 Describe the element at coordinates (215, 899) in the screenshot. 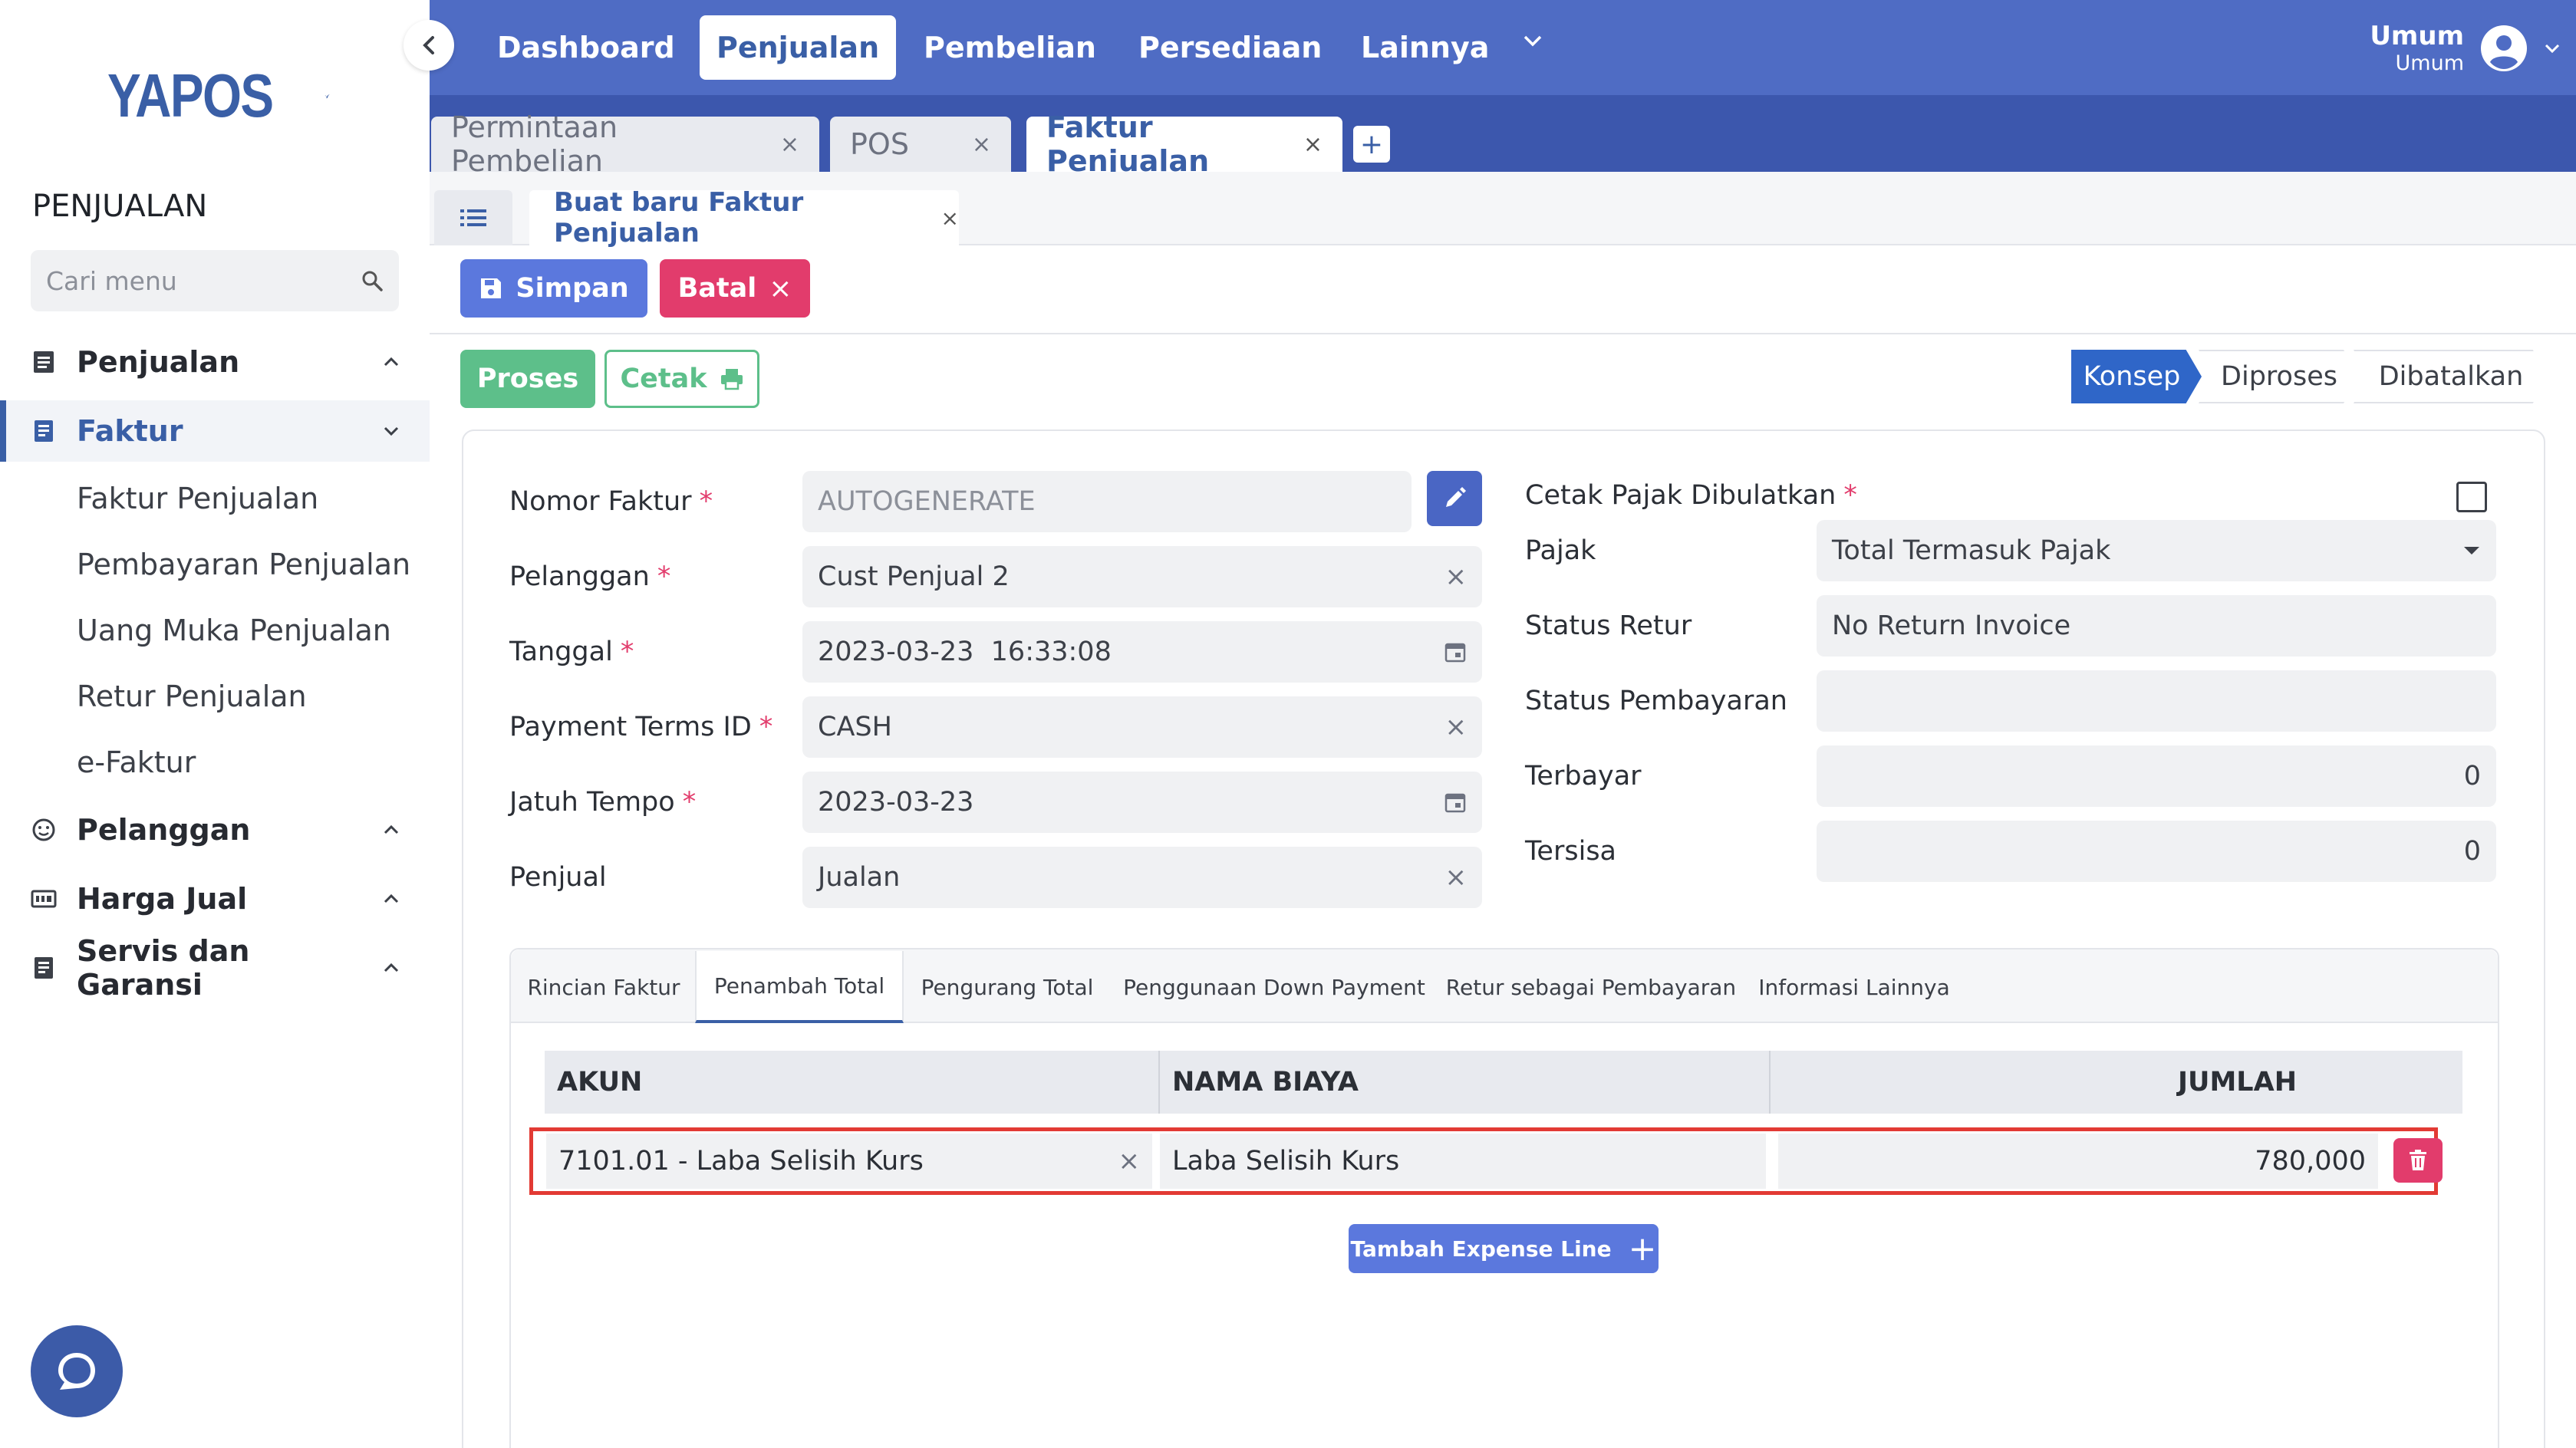

I see `sidebar-group-harga-jual: Harga Jual` at that location.